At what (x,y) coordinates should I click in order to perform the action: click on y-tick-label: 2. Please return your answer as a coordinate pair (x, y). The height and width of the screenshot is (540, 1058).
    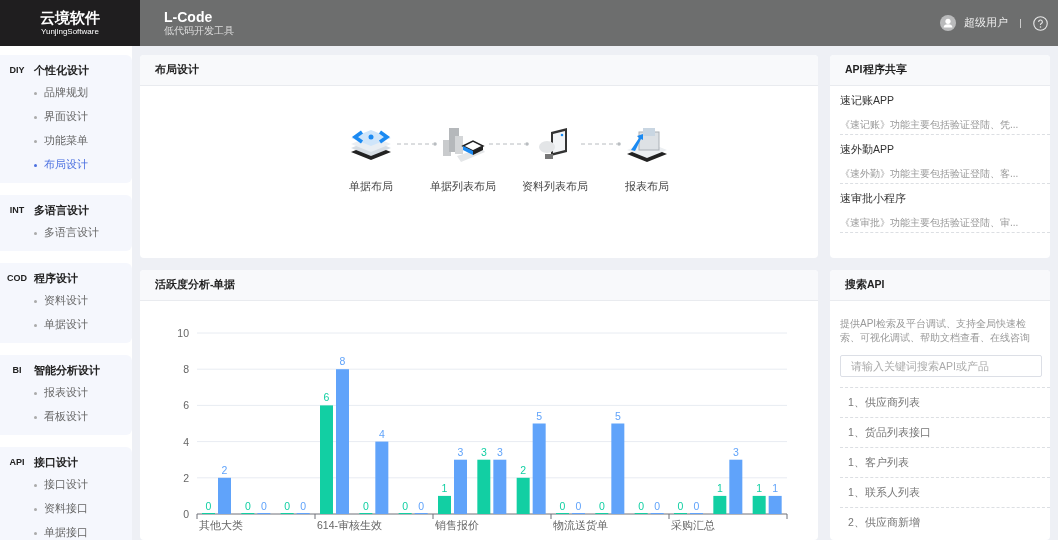
    Looking at the image, I should click on (186, 477).